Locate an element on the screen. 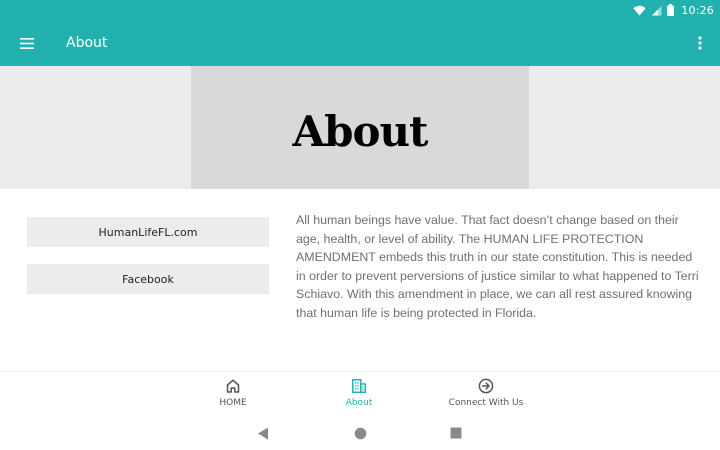 This screenshot has width=720, height=450. website-button: HumanLifeFL.com is located at coordinates (148, 232).